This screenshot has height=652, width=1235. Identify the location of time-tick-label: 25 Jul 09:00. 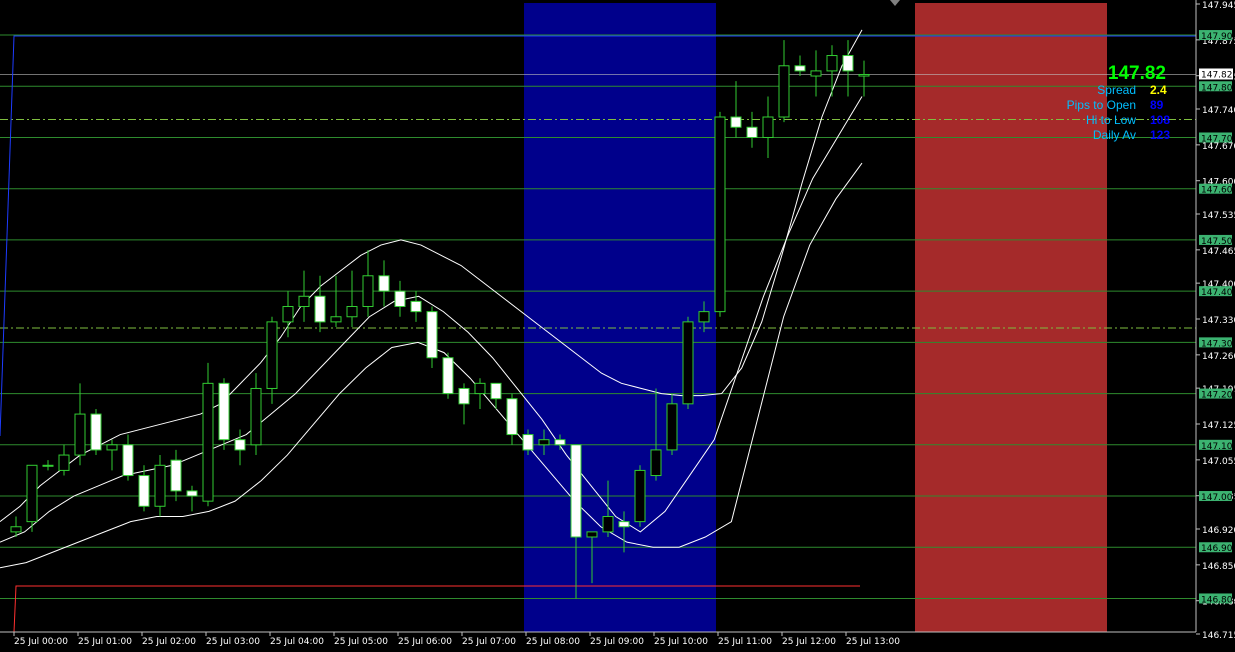
(617, 642).